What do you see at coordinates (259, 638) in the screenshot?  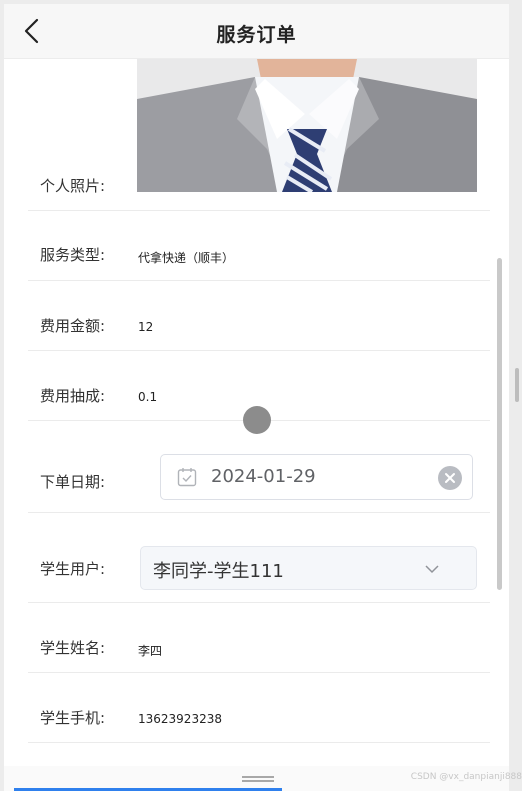 I see `student-name-row: 学生姓名: 李四` at bounding box center [259, 638].